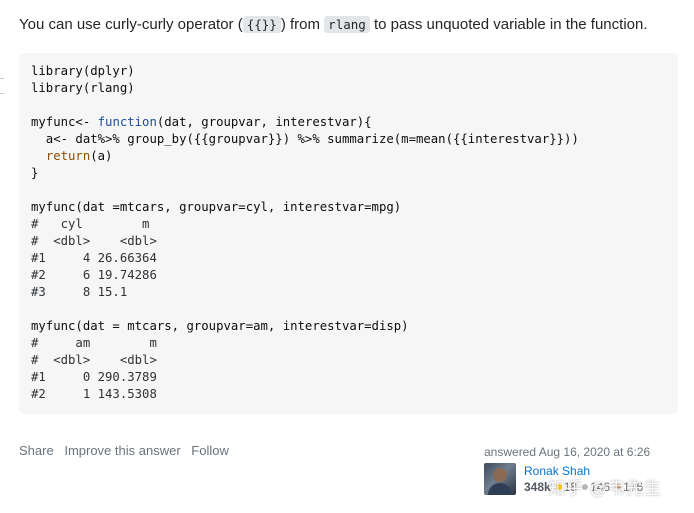  I want to click on bronze-badge-icon, so click(618, 487).